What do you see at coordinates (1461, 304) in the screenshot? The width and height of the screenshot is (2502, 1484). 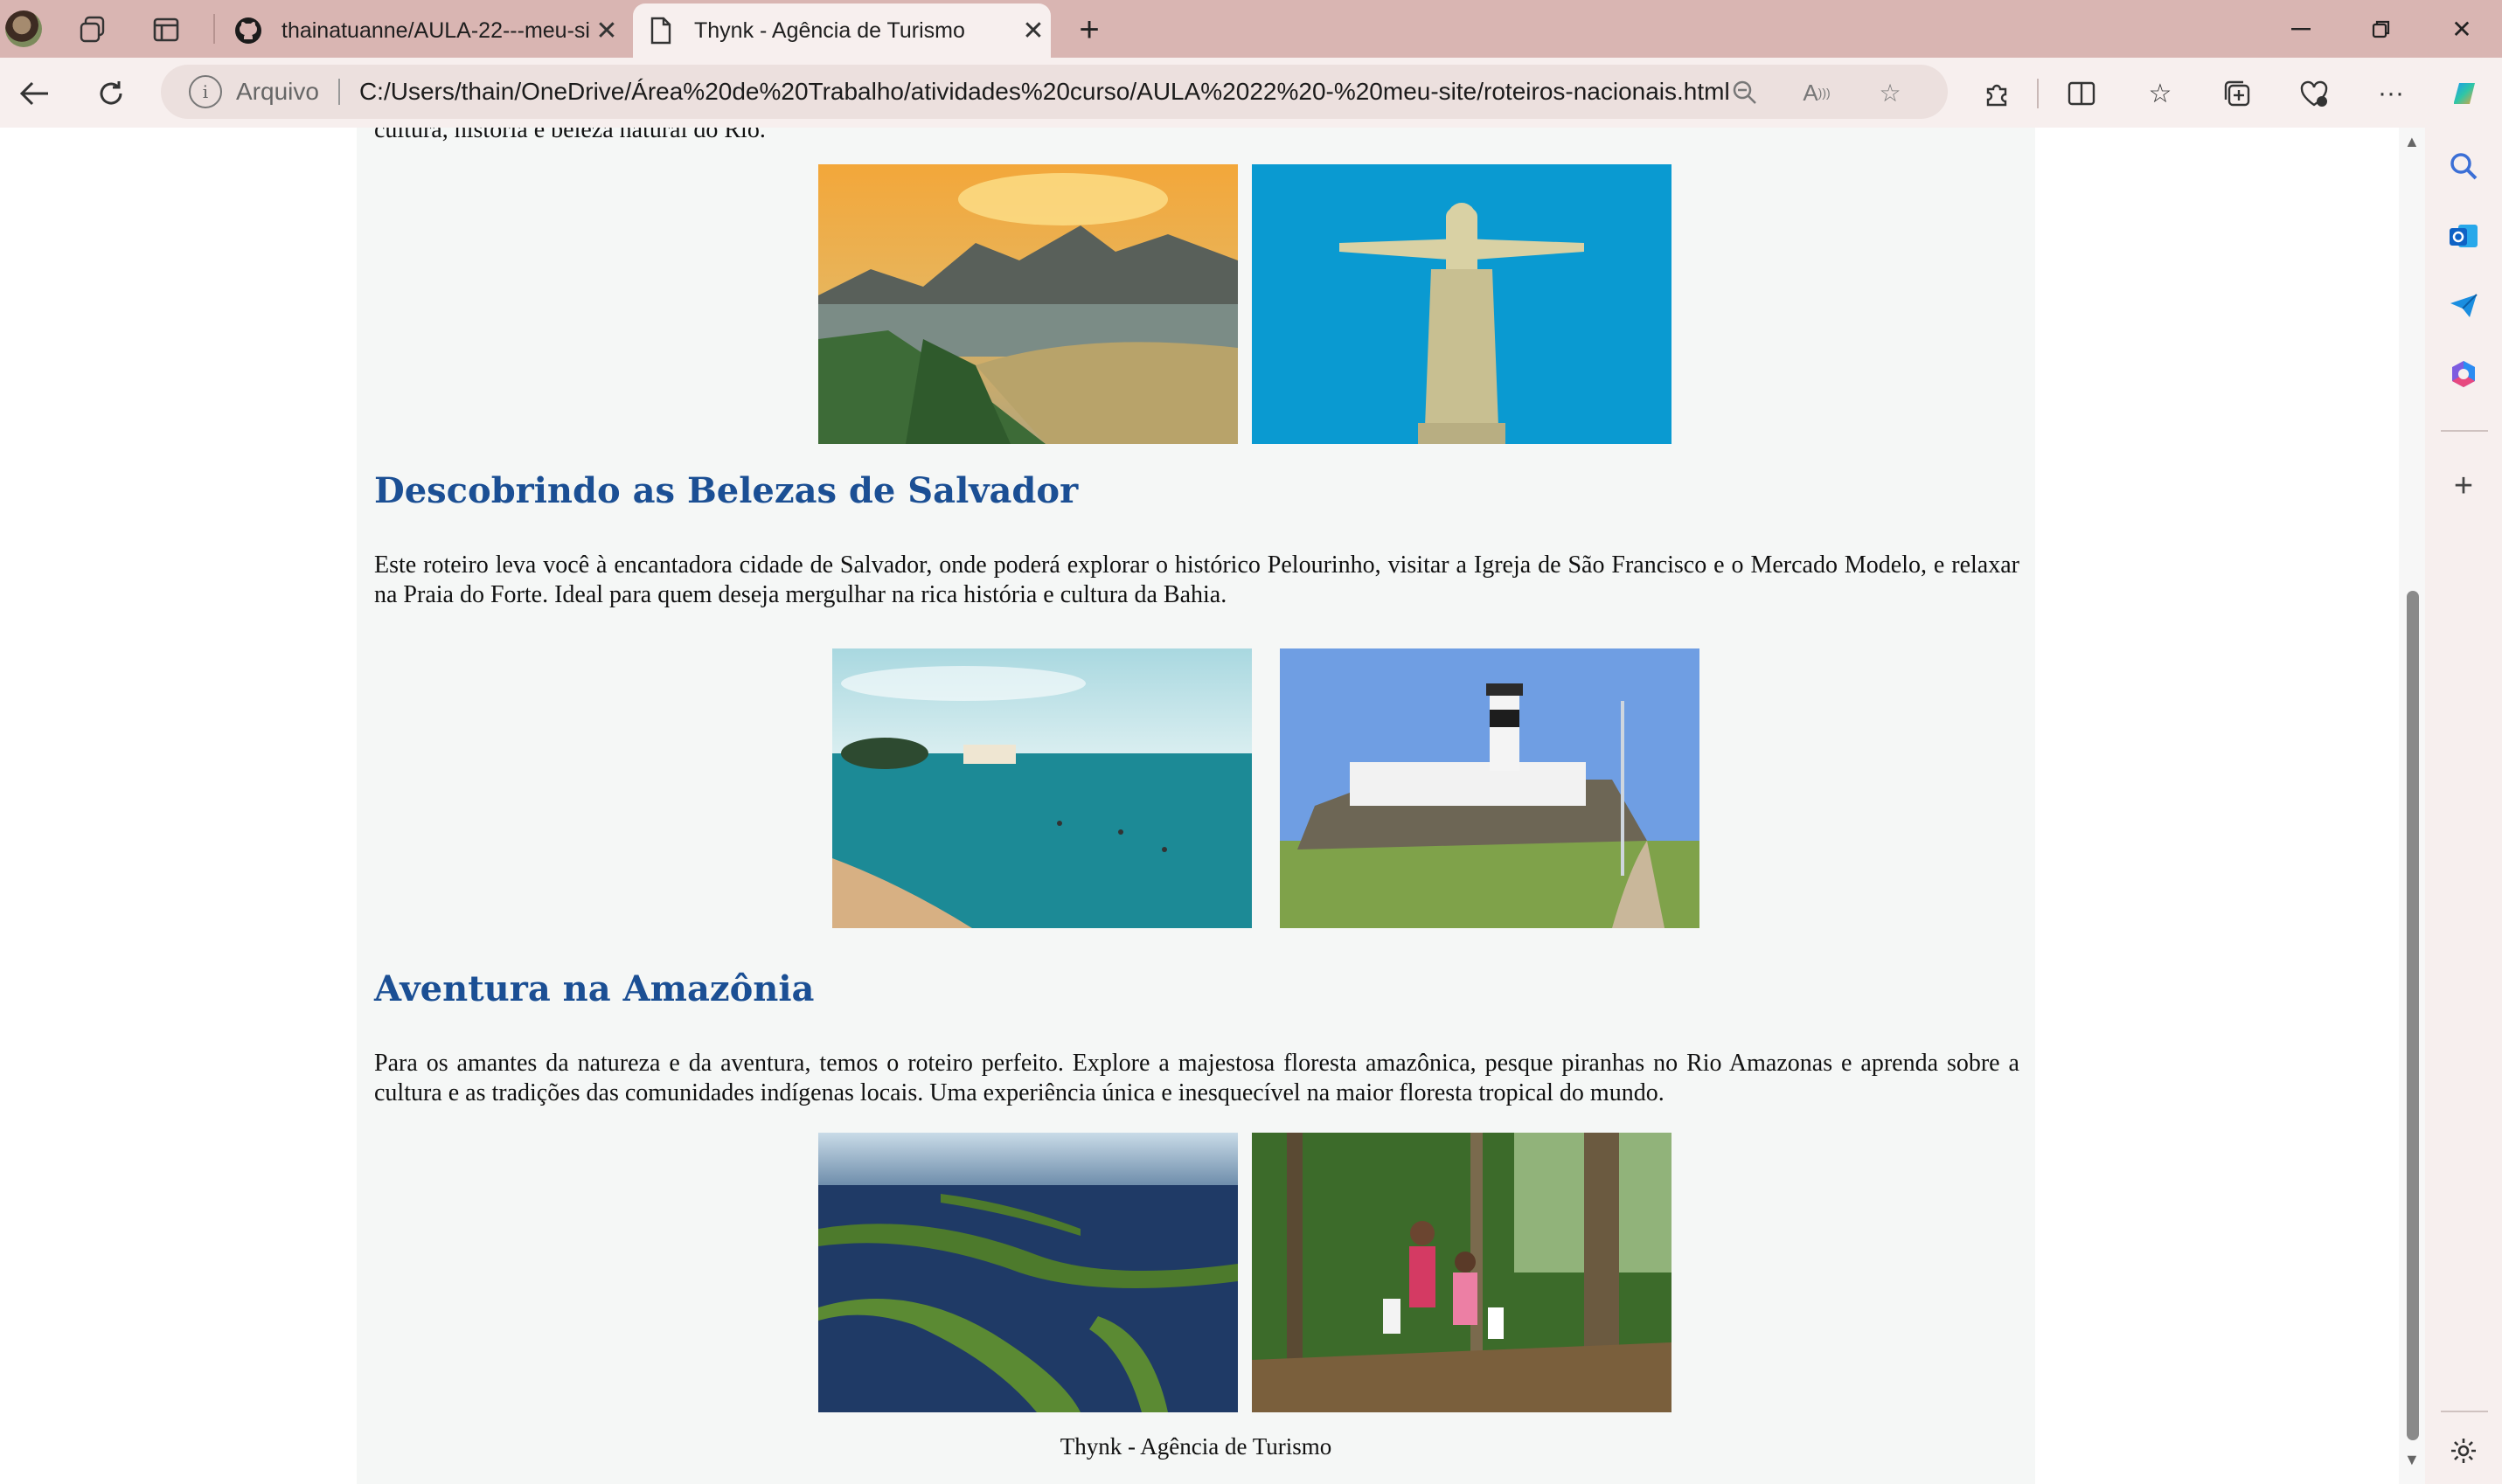 I see `photo-christ-redeemer` at bounding box center [1461, 304].